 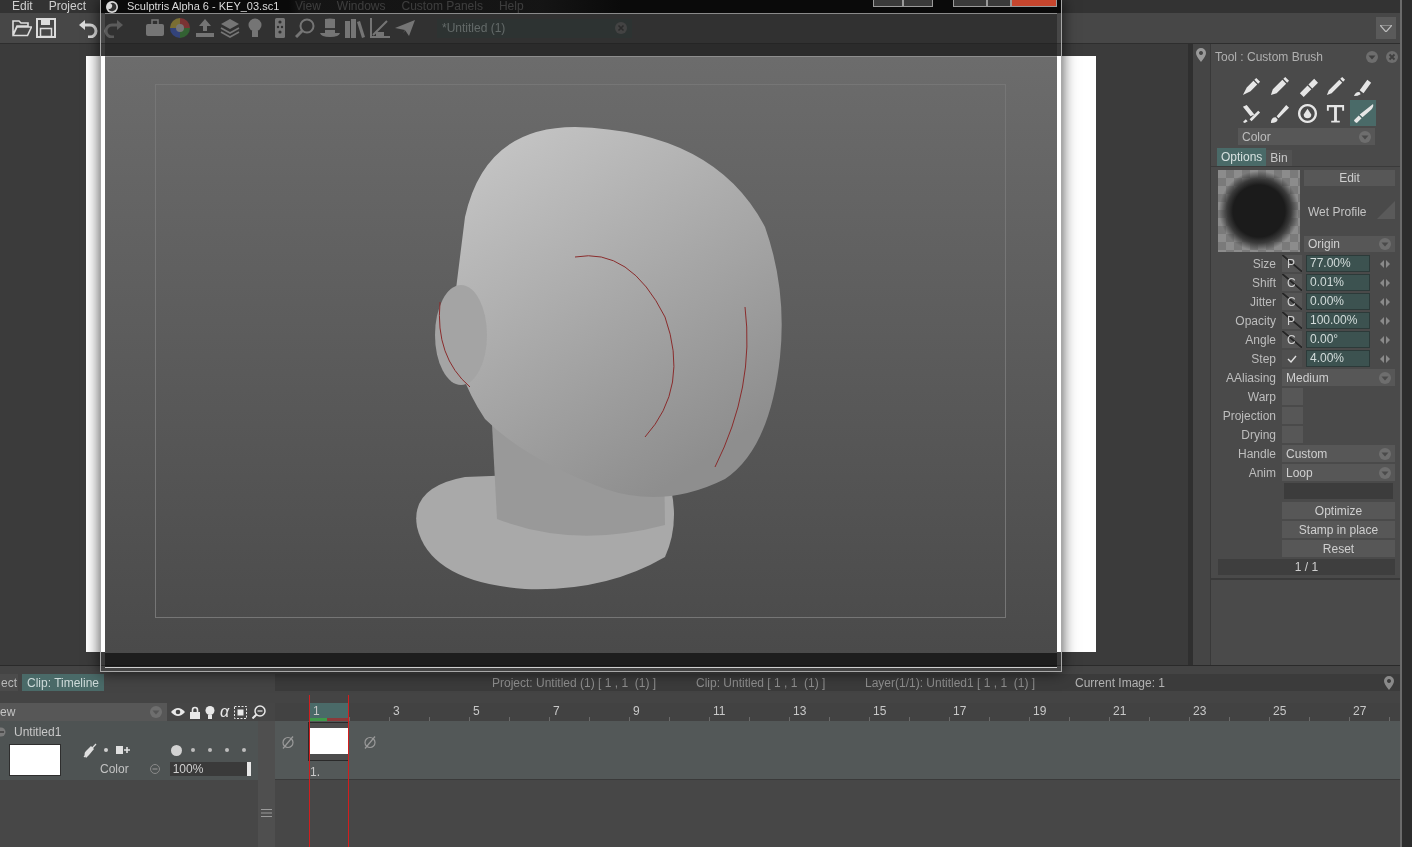 What do you see at coordinates (1049, 712) in the screenshot?
I see `frame-number: 19` at bounding box center [1049, 712].